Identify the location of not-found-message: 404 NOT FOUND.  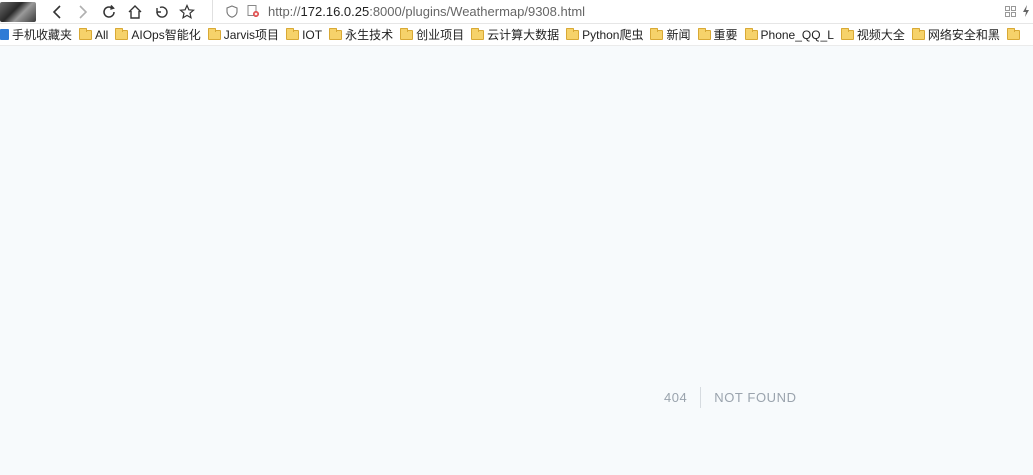
(730, 397).